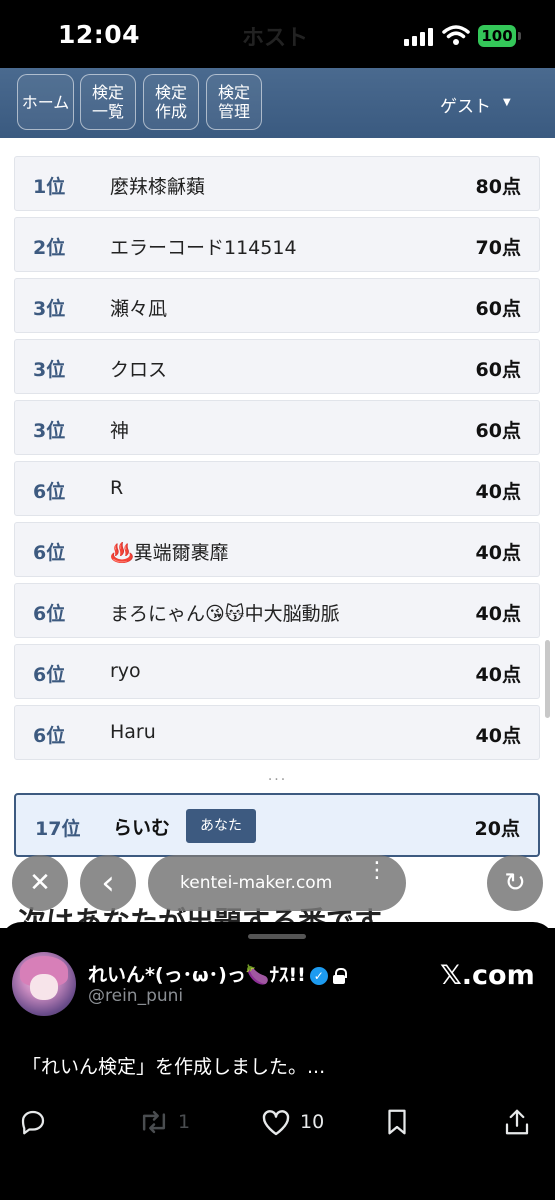 This screenshot has width=555, height=1200. What do you see at coordinates (58, 829) in the screenshot?
I see `my-rank: 17位` at bounding box center [58, 829].